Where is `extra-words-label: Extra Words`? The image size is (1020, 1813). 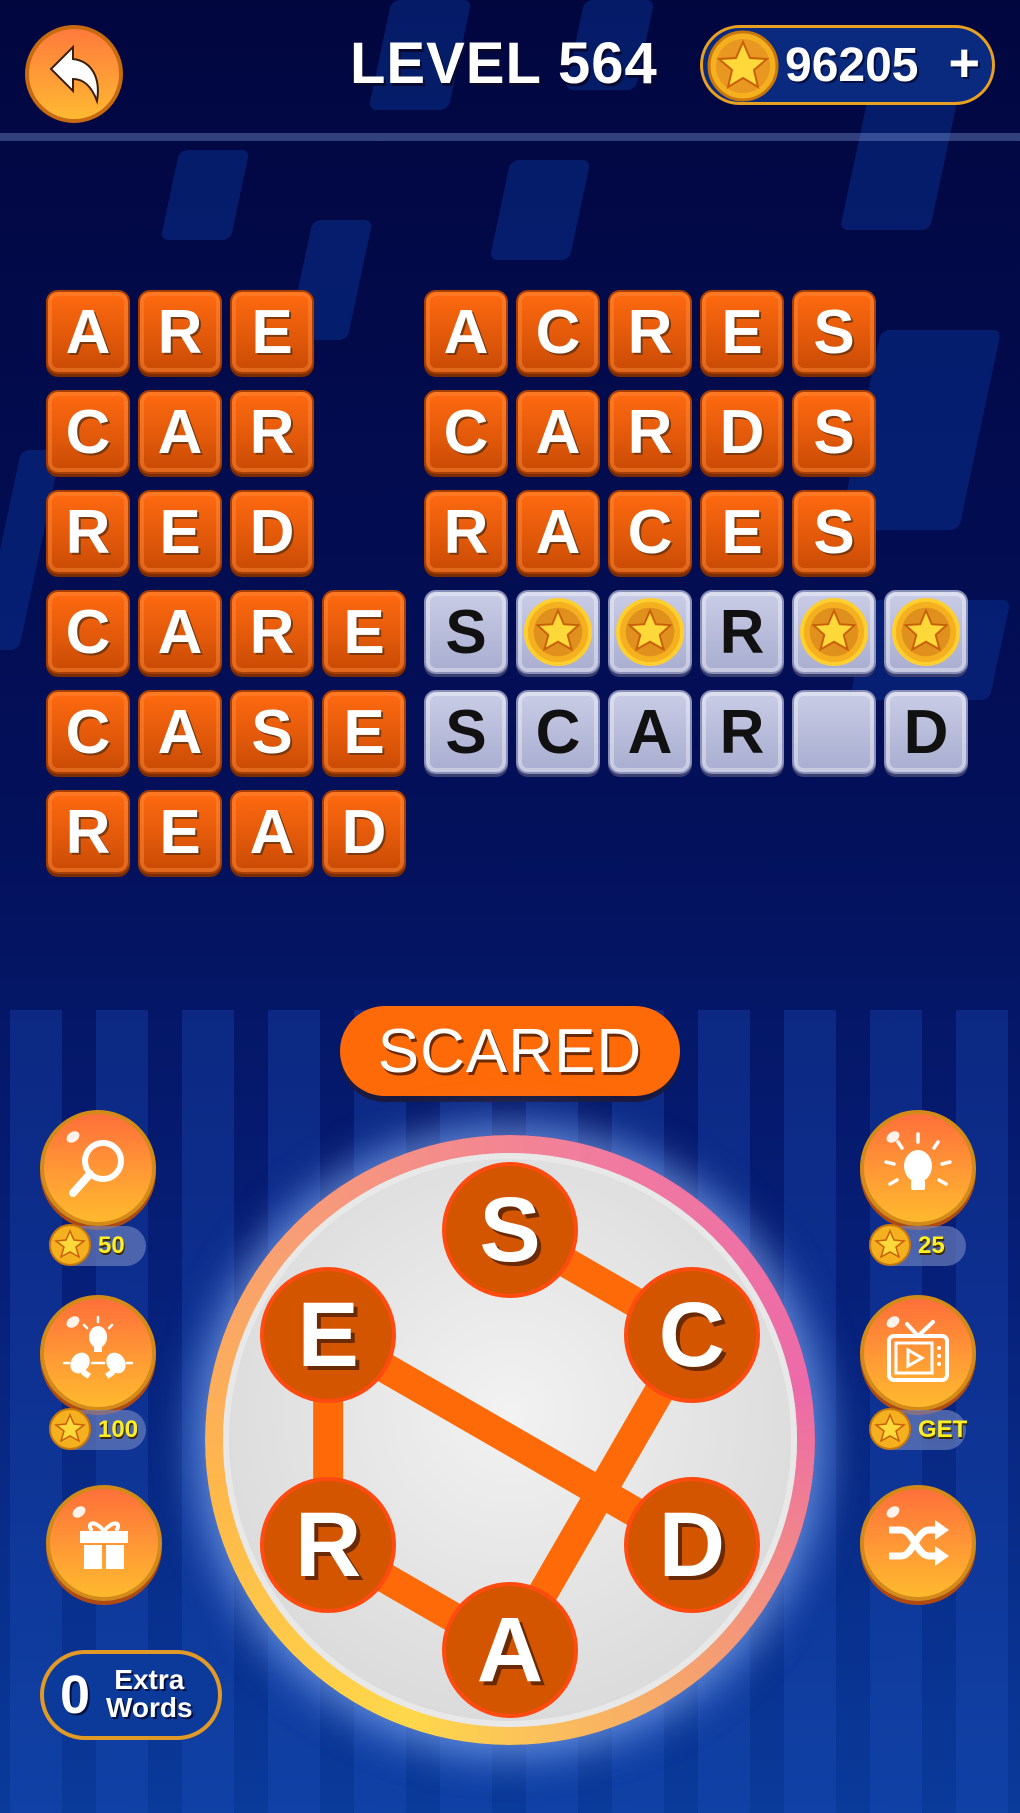
extra-words-label: Extra Words is located at coordinates (149, 1693).